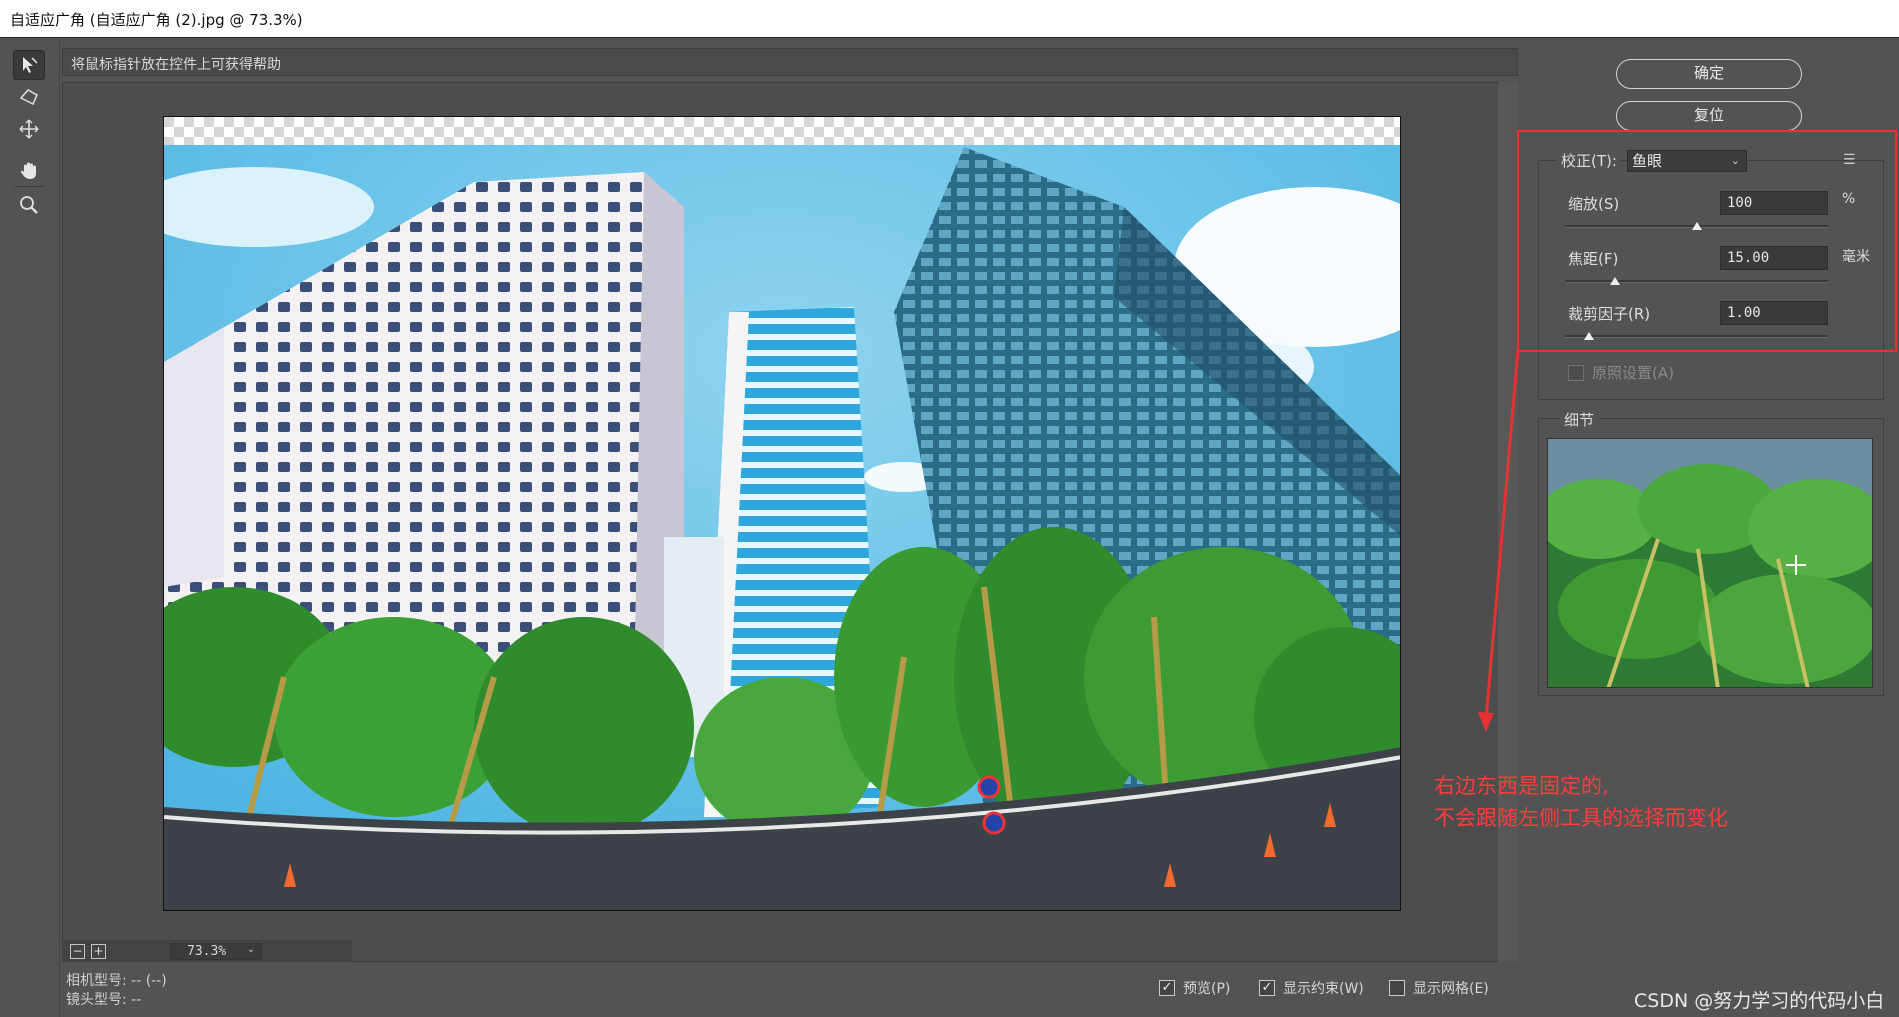  Describe the element at coordinates (1856, 257) in the screenshot. I see `focal-length-unit: 毫米` at that location.